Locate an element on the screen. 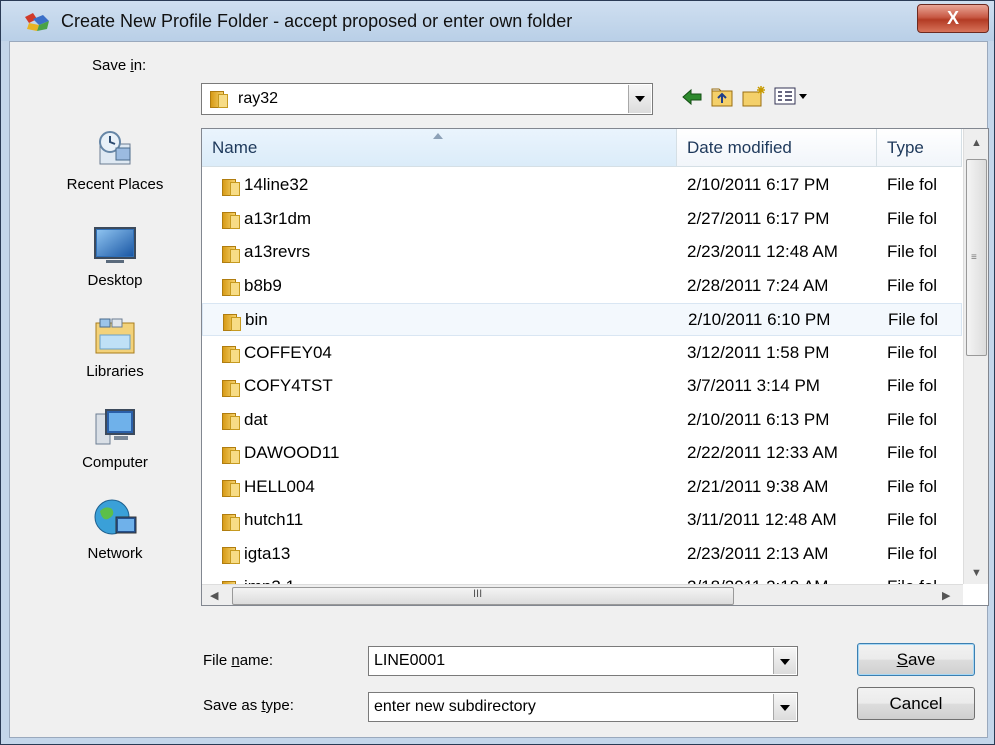 The image size is (995, 745). file-name-label-text: File is located at coordinates (217, 660).